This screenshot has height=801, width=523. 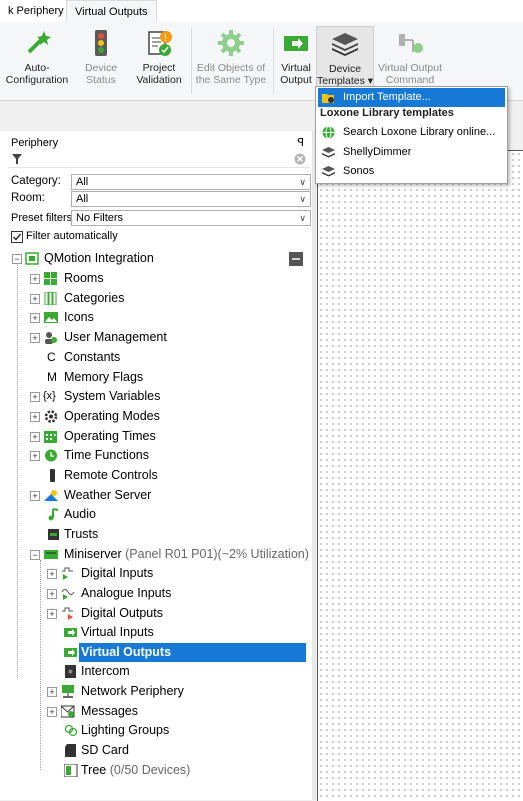 I want to click on virtual-output-button: Virtual Output, so click(x=296, y=57).